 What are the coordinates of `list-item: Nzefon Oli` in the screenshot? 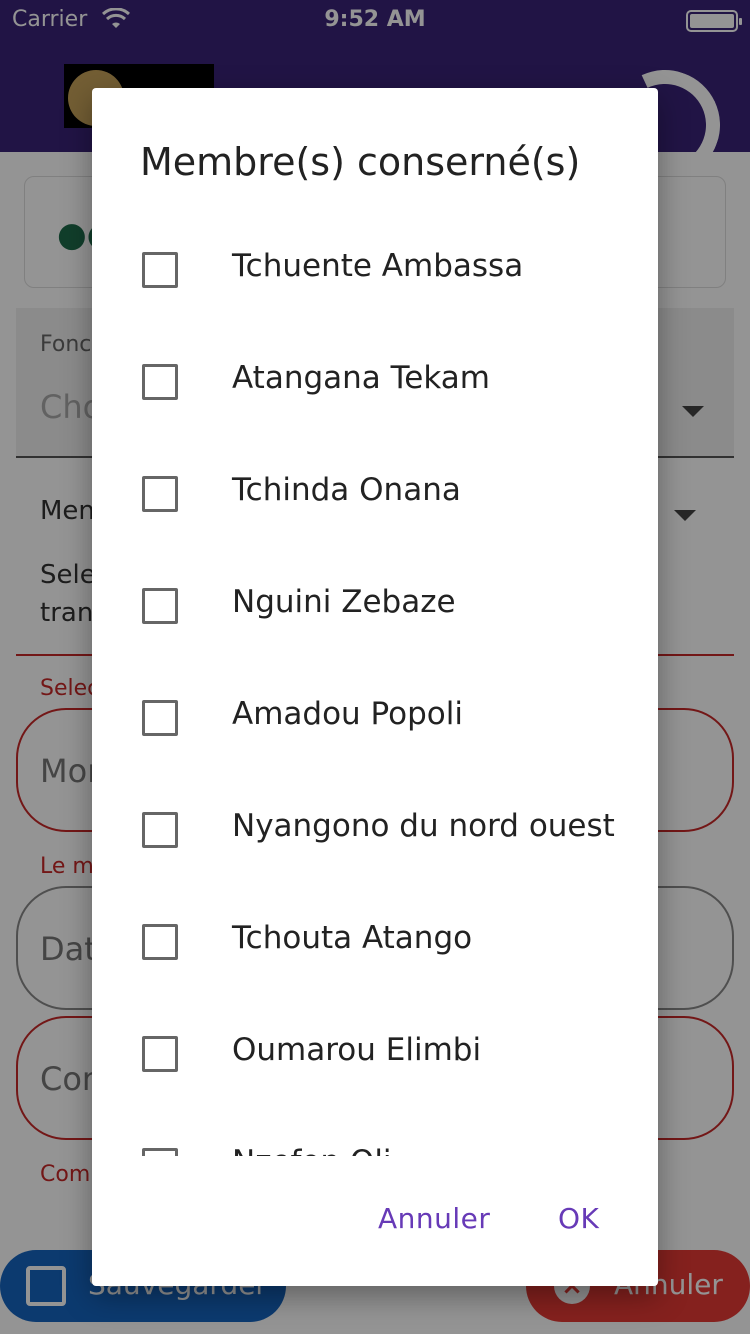 It's located at (375, 1133).